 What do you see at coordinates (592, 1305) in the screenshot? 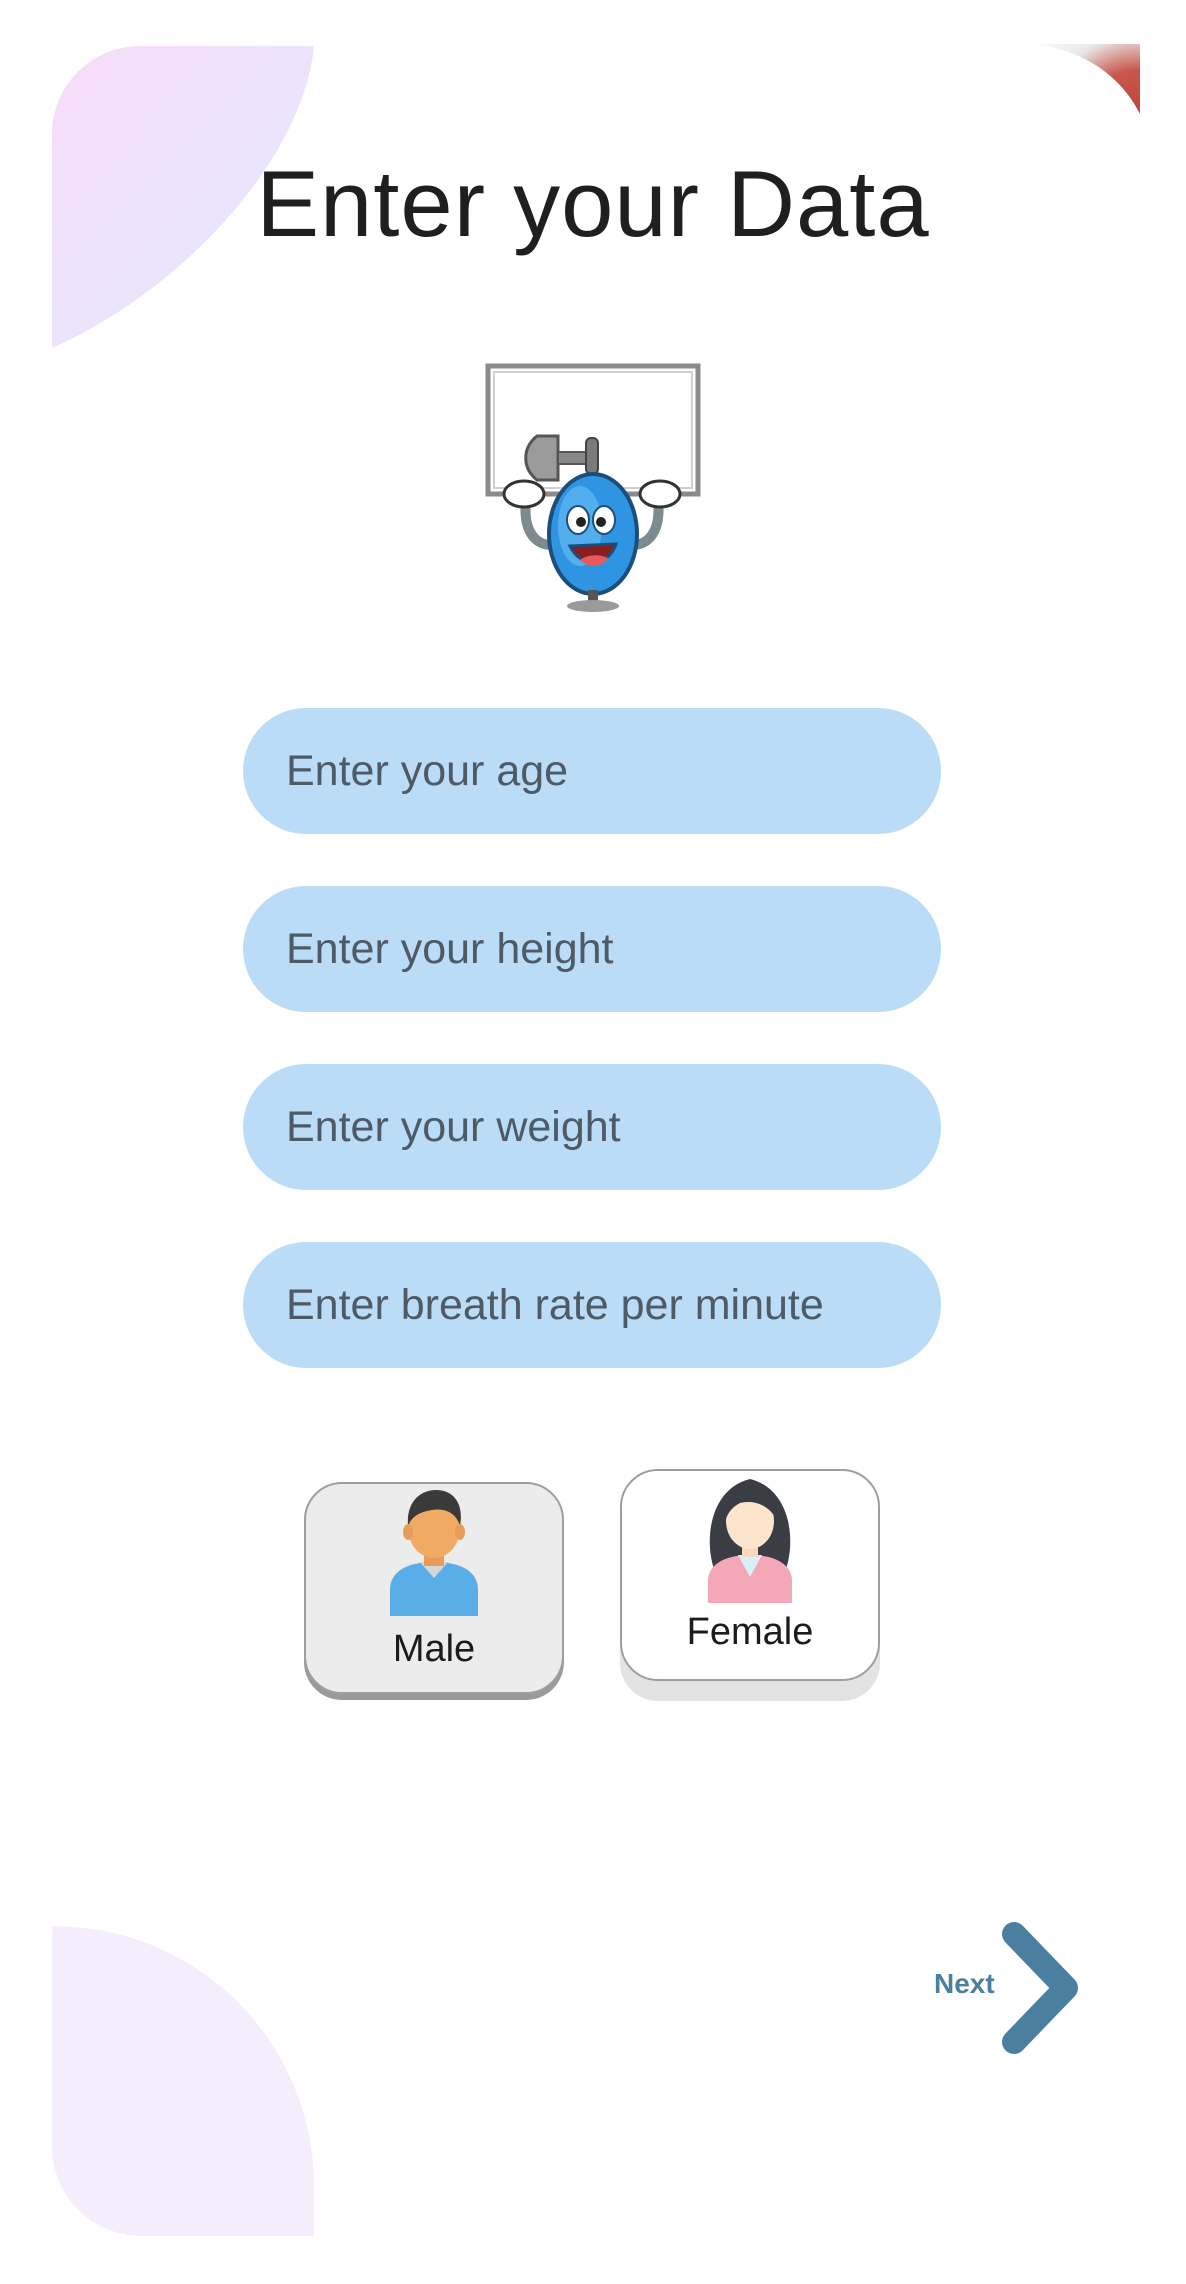
I see `breath-rate-input` at bounding box center [592, 1305].